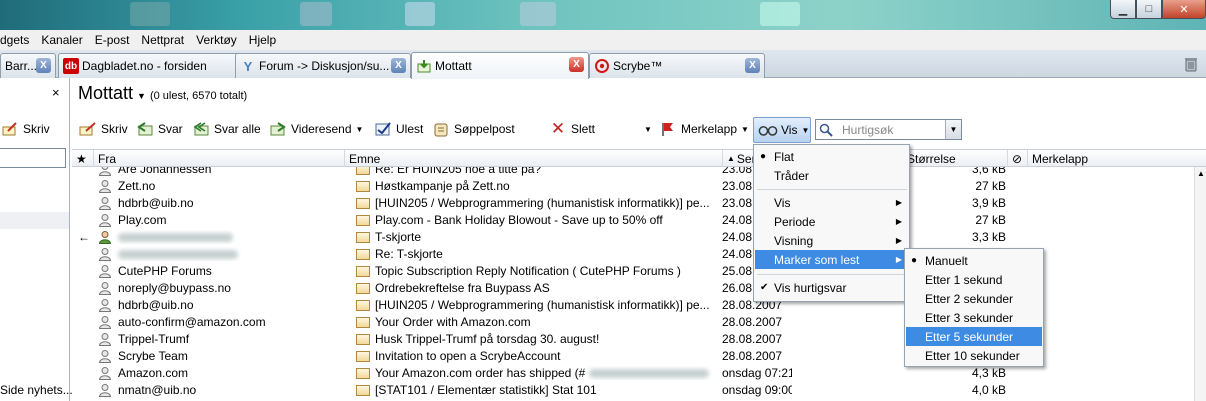  I want to click on submenu-item-1s: Etter 1 sekund, so click(974, 279).